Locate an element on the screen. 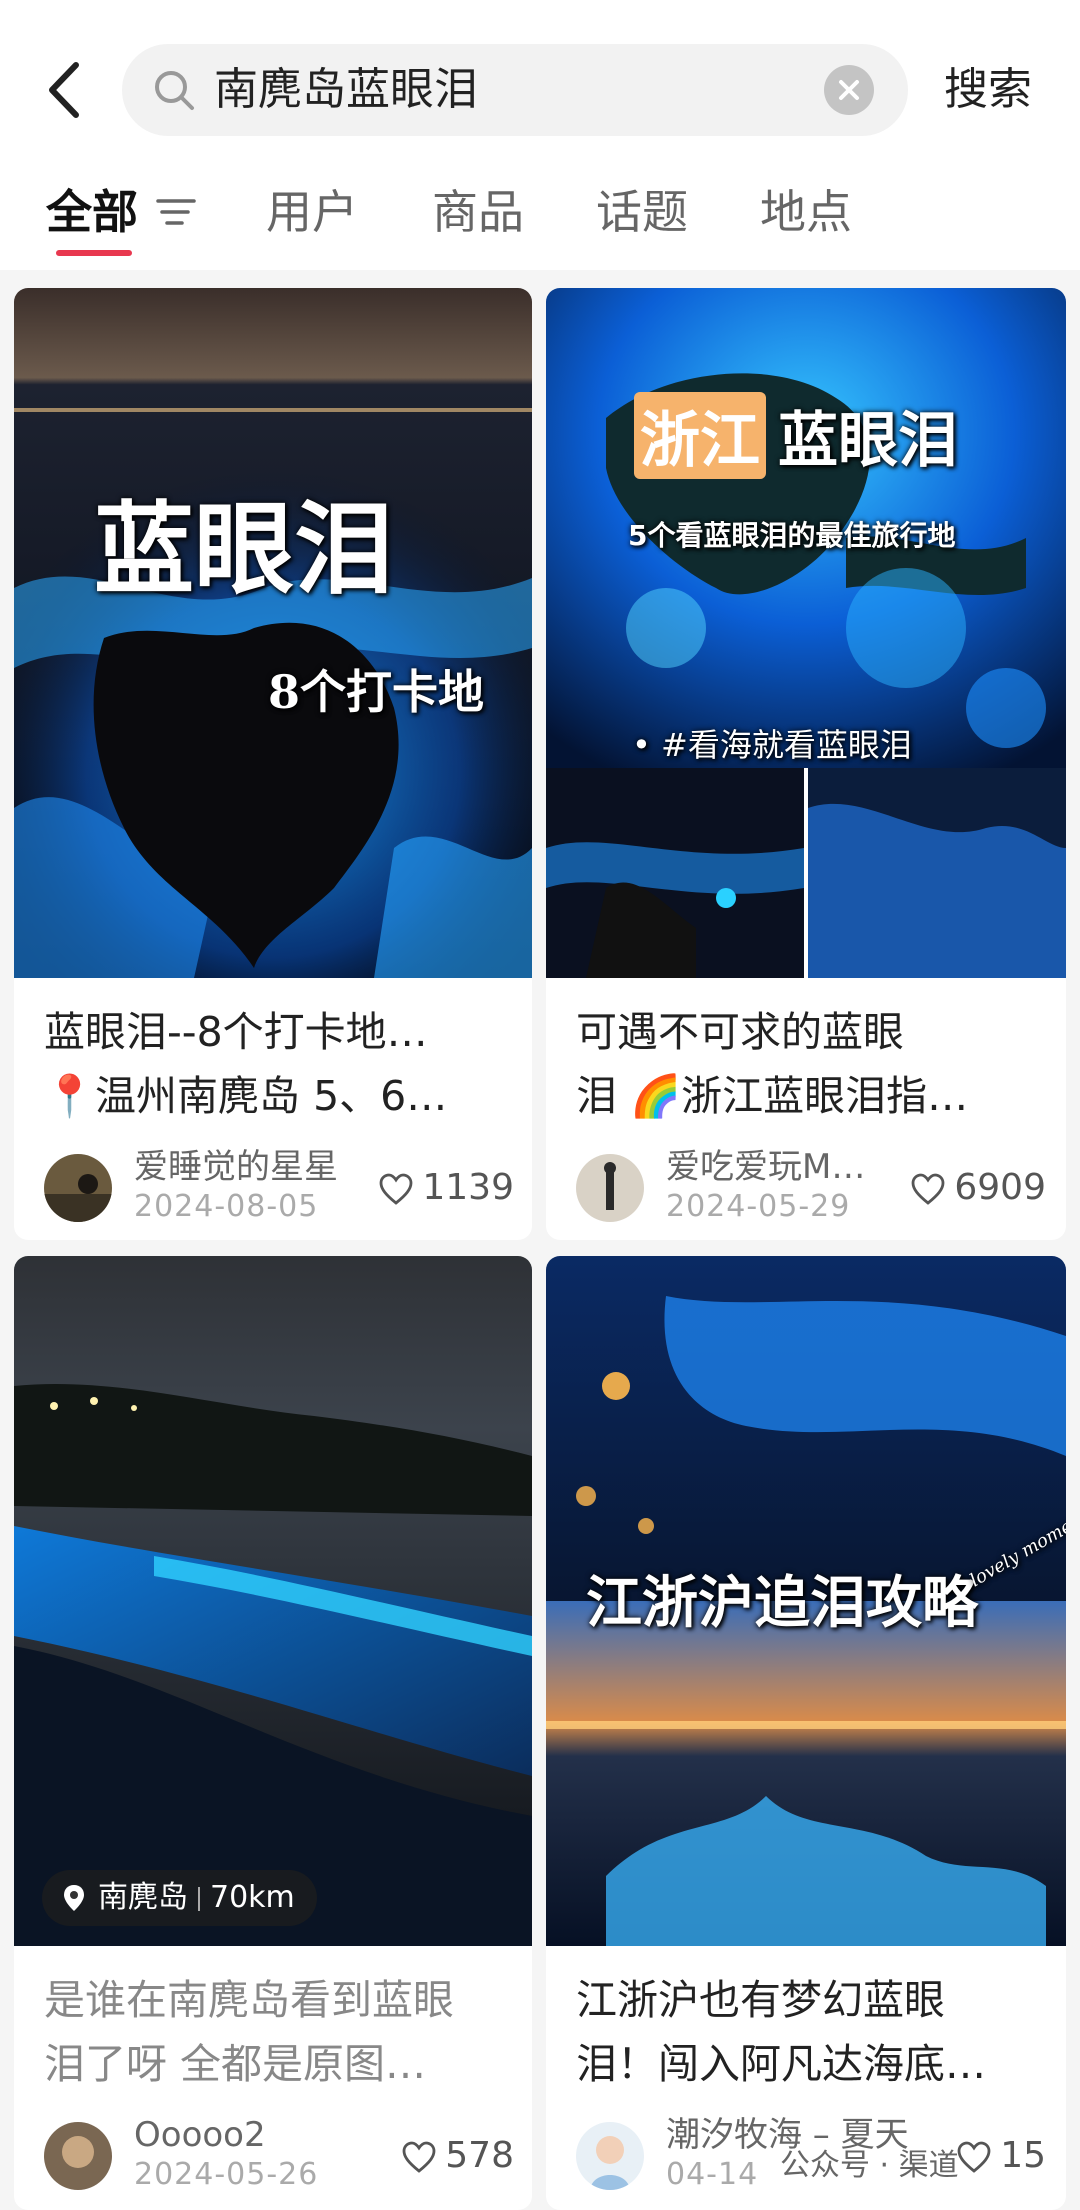 This screenshot has width=1080, height=2210. back-arrow-icon is located at coordinates (64, 90).